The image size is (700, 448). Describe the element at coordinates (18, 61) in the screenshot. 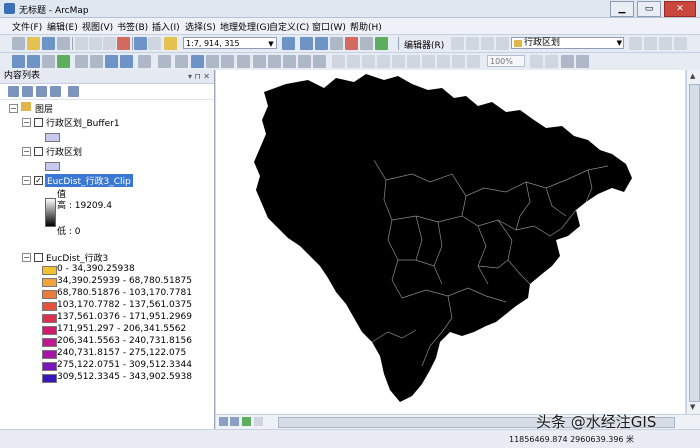

I see `zoom-in-icon` at that location.